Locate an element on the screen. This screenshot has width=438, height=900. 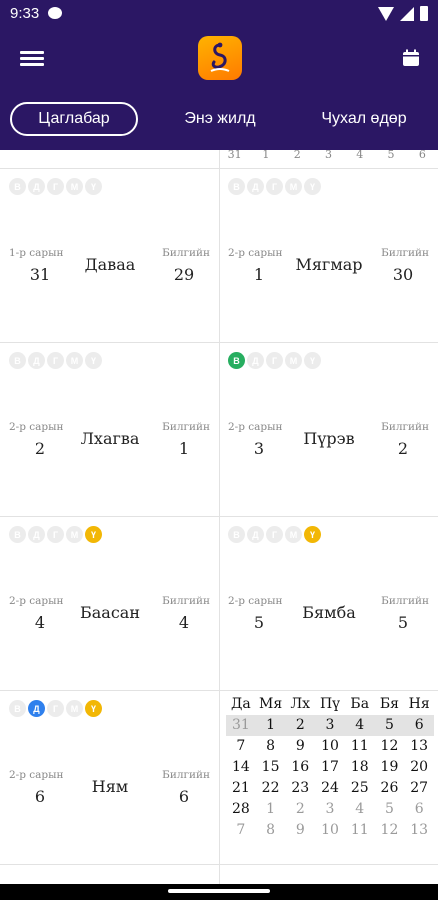
day-cell: В Д Г М Ү 1-р сарын 31 Даваа Билгийн 29 is located at coordinates (109, 256).